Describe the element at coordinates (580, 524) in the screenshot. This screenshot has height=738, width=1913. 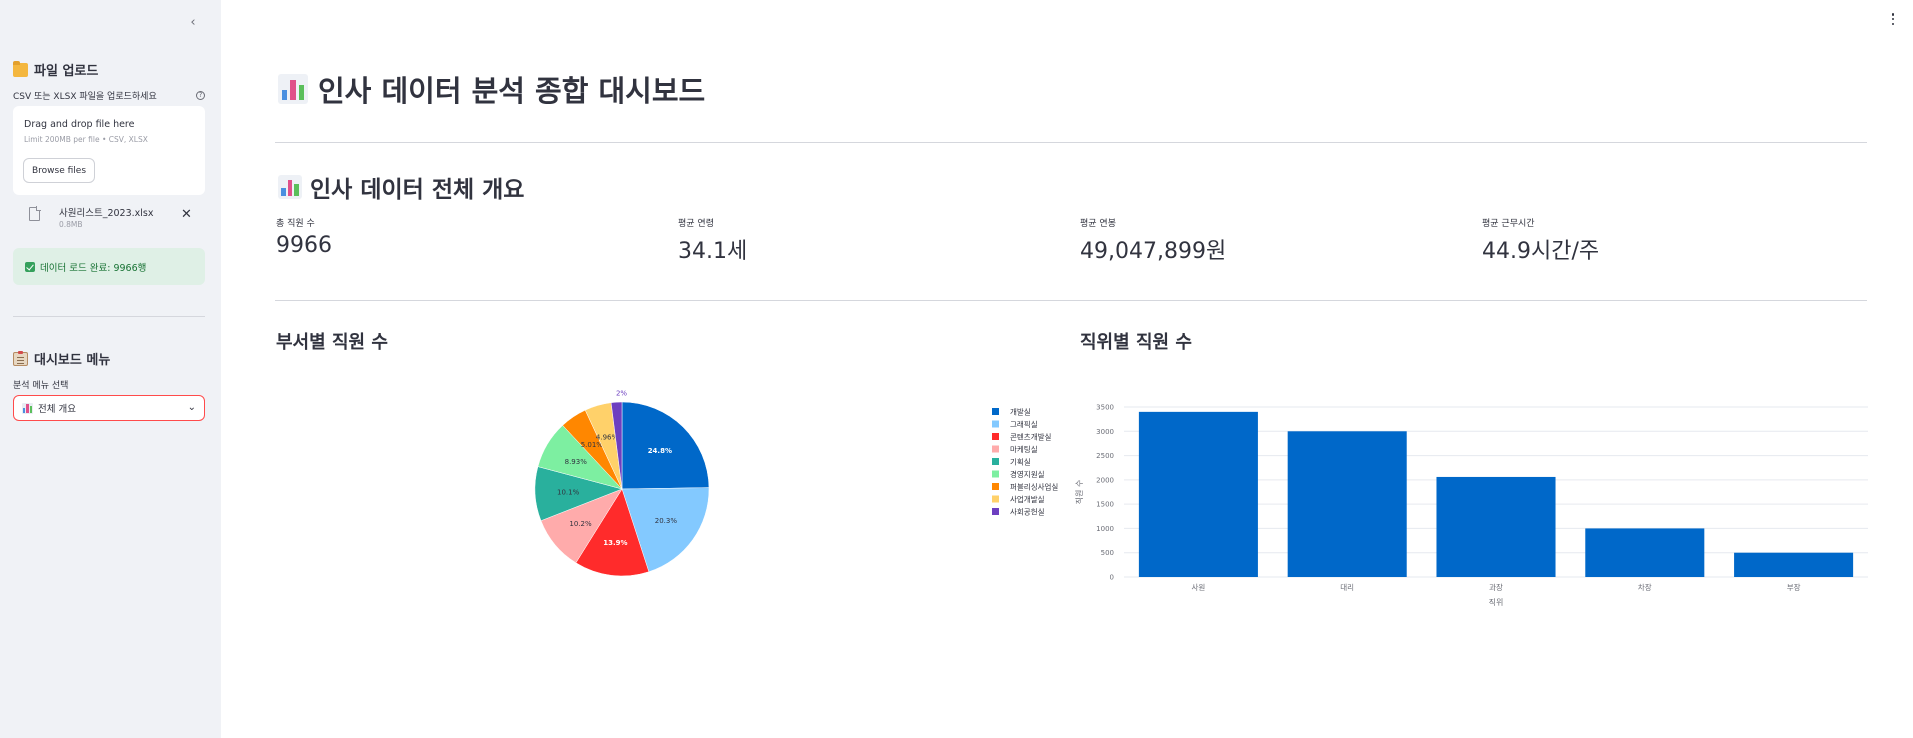
I see `pie-value-label: 10.2%` at that location.